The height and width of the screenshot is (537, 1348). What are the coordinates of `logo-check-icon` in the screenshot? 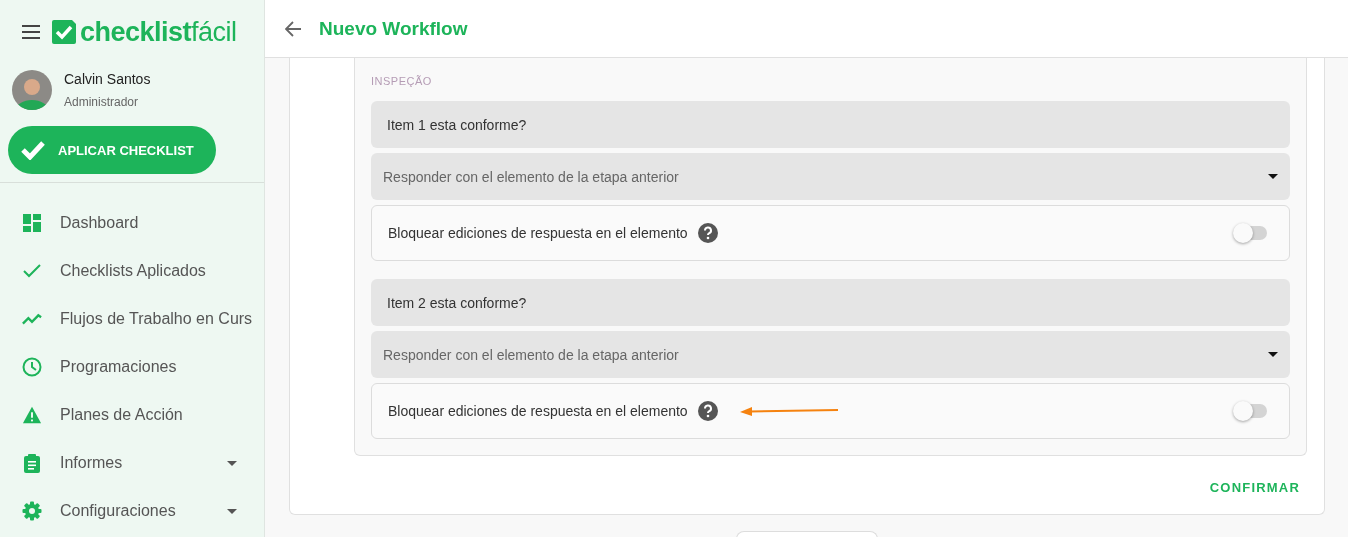 It's located at (64, 32).